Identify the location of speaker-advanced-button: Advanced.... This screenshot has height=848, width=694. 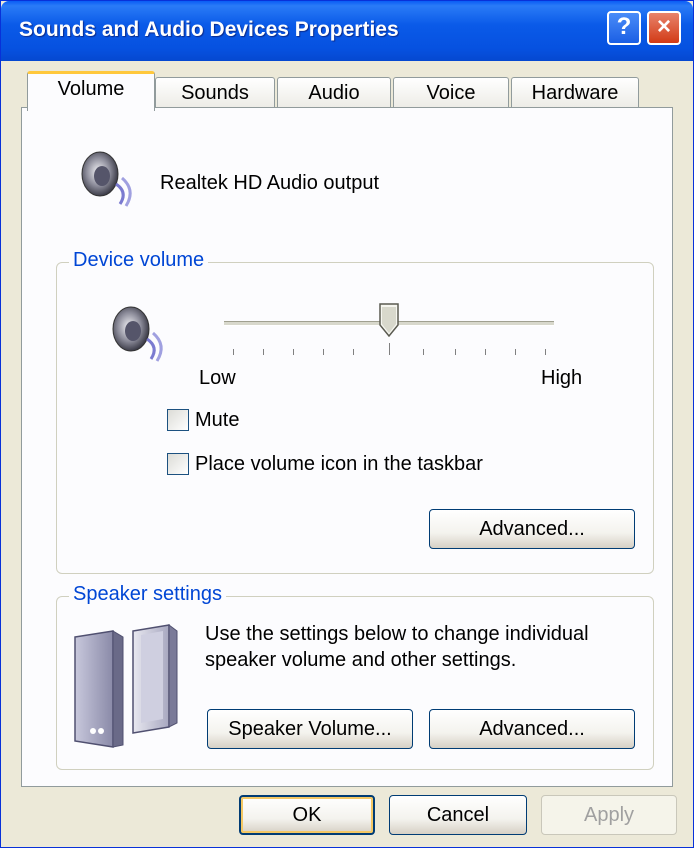
(532, 729).